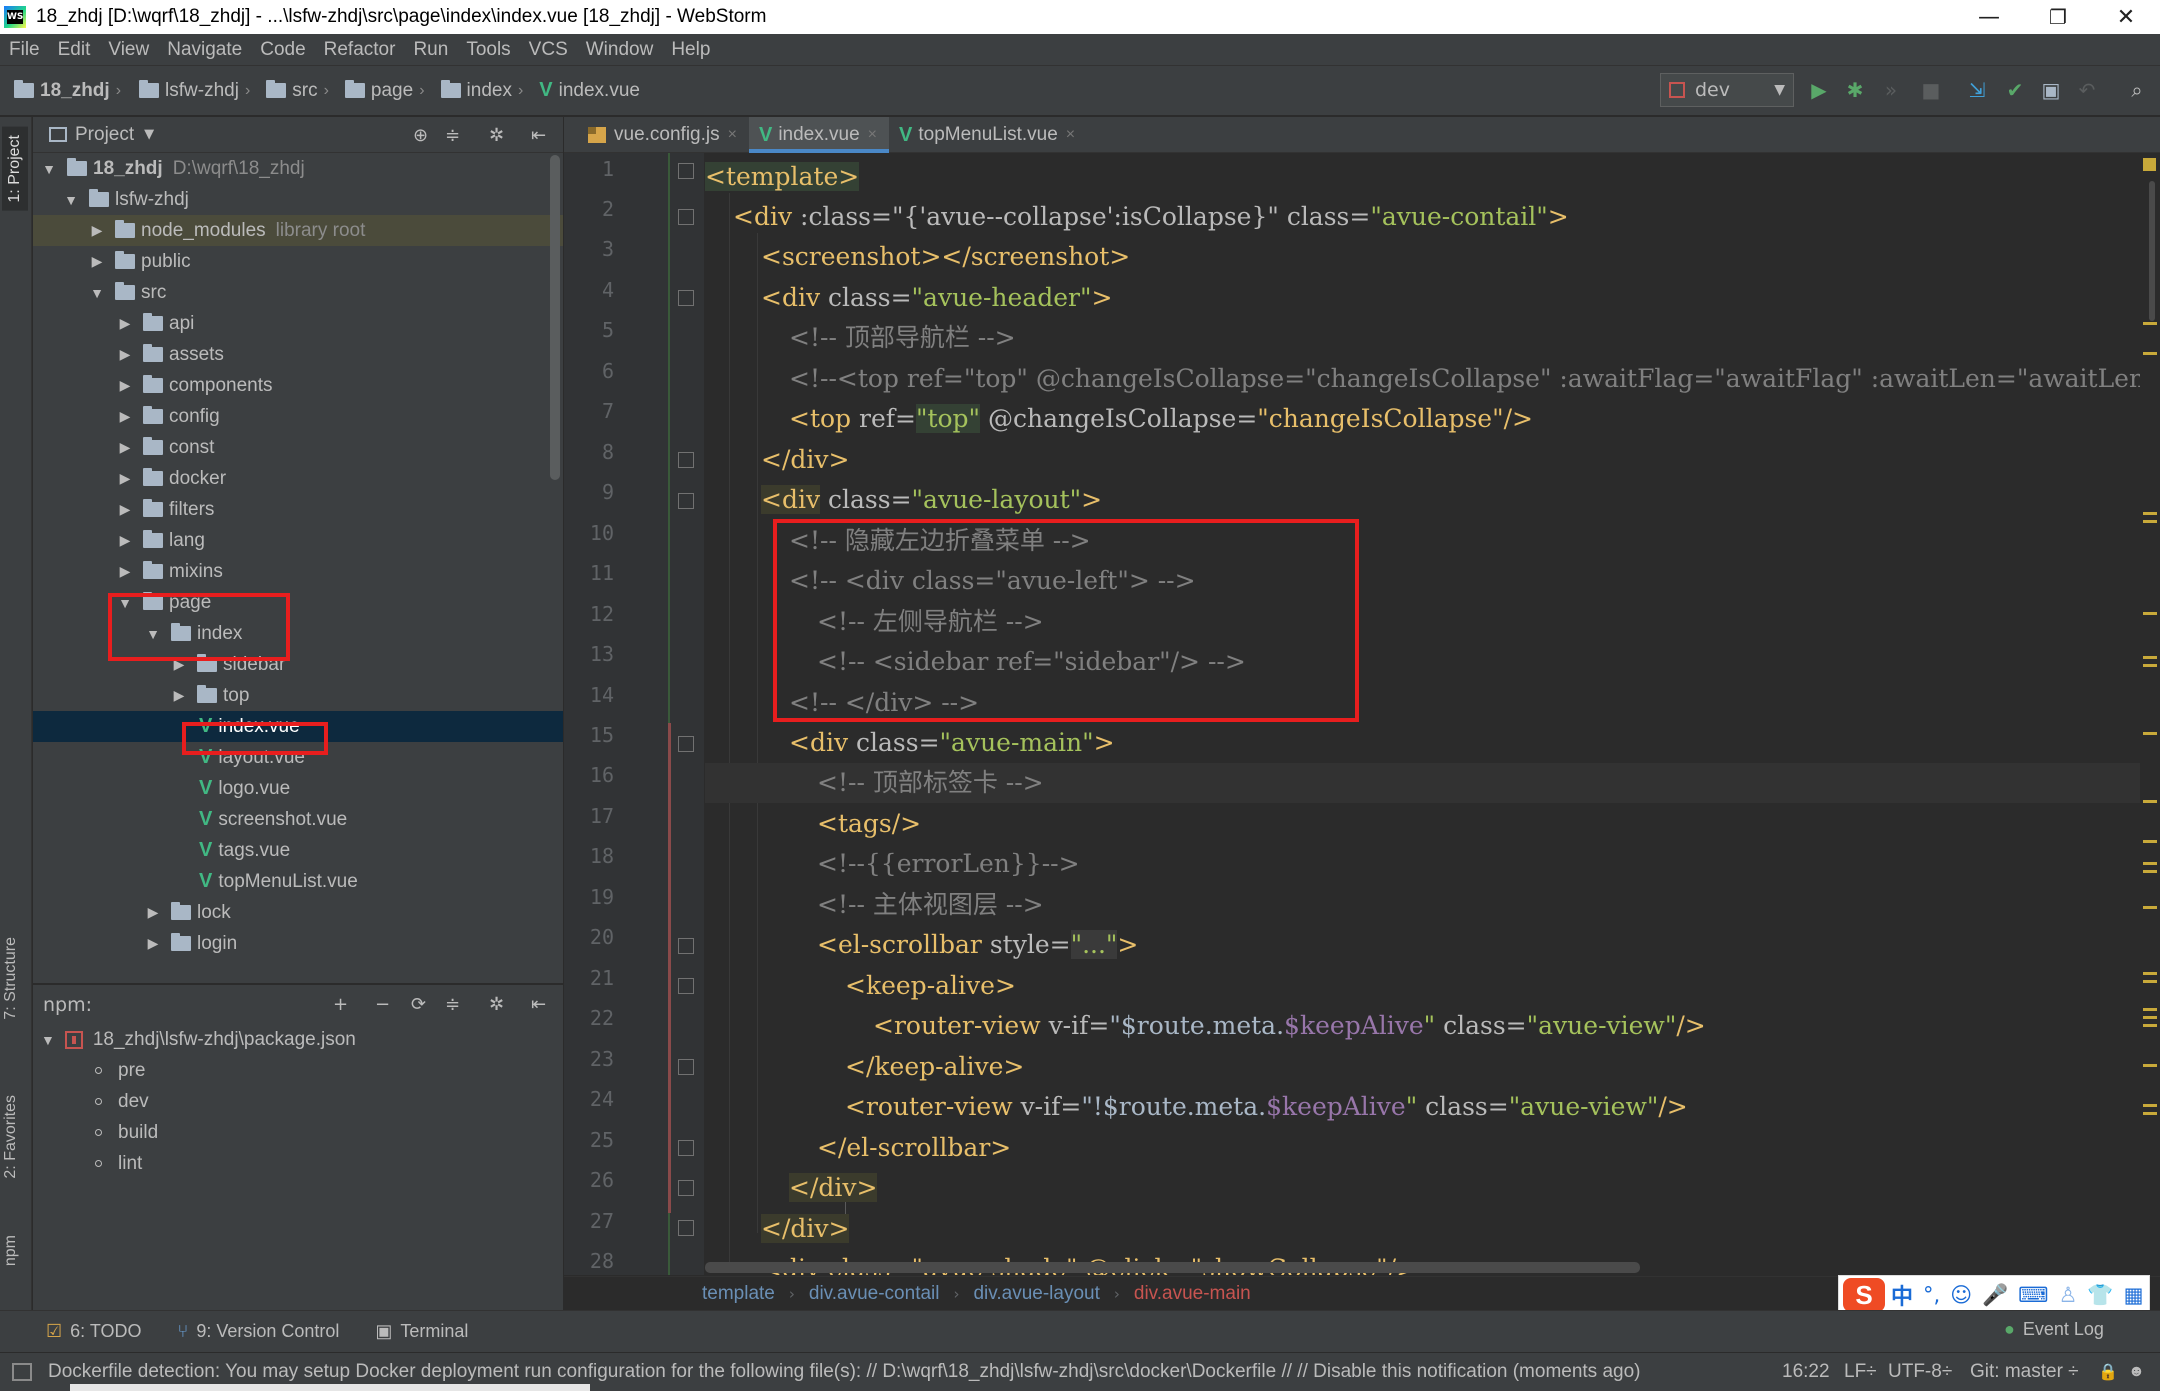 This screenshot has width=2160, height=1391. Describe the element at coordinates (259, 1331) in the screenshot. I see `version-control-tool-button: ⑂ 9: Version Control` at that location.